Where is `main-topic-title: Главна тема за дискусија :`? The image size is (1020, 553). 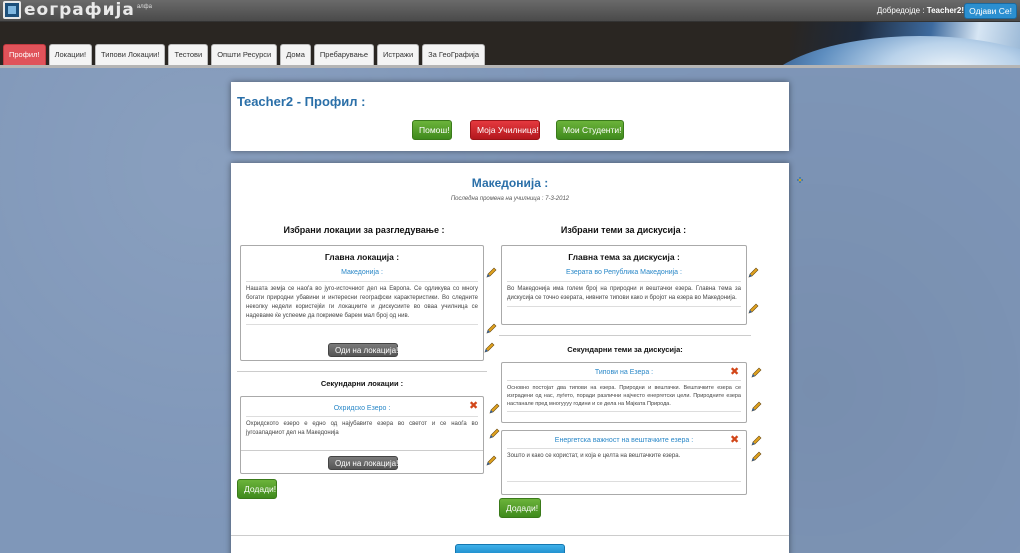 main-topic-title: Главна тема за дискусија : is located at coordinates (624, 257).